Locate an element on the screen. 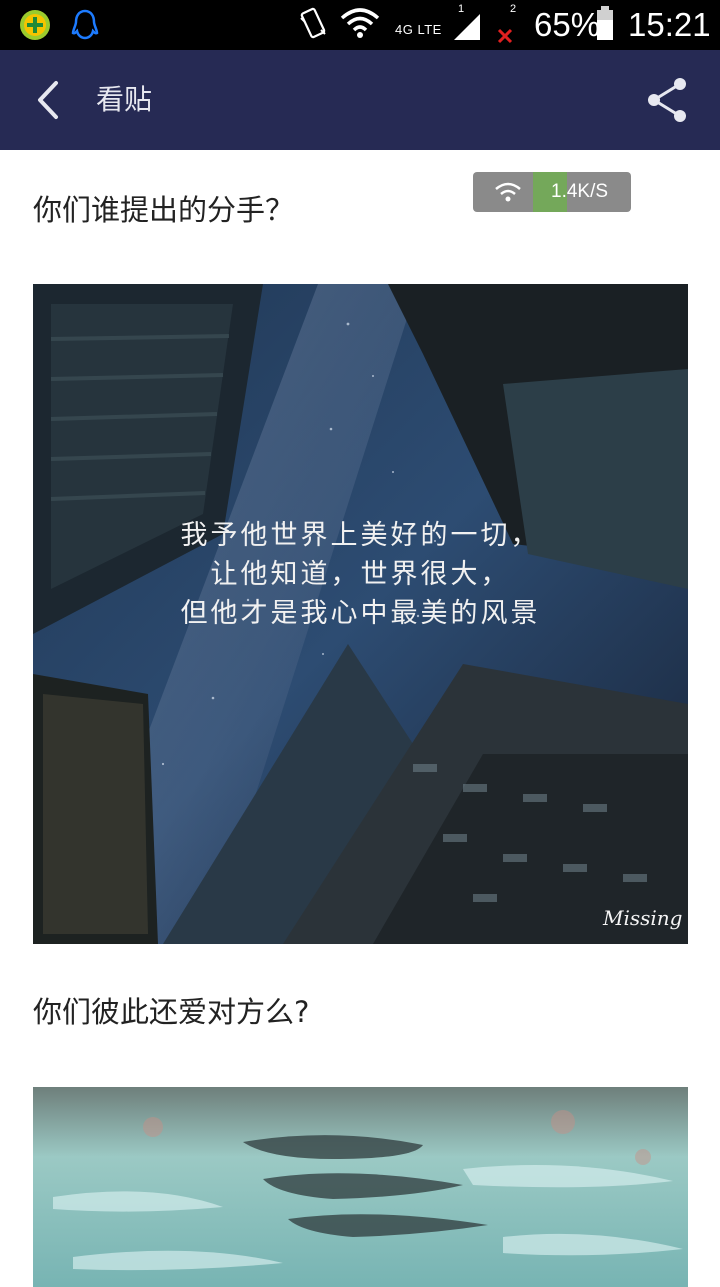 This screenshot has height=1287, width=720. post-question: 你们彼此还爱对方么? is located at coordinates (171, 1012).